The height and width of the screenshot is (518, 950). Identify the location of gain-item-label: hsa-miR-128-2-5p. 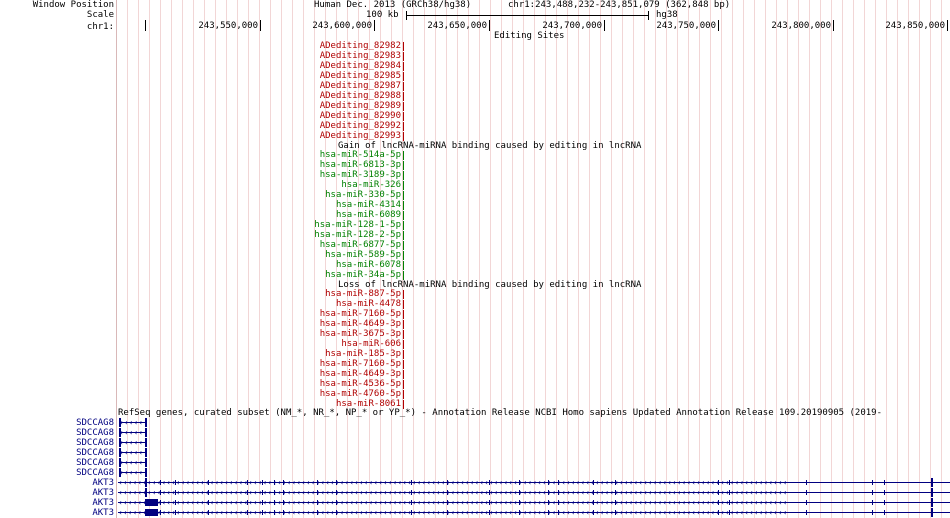
(357, 235).